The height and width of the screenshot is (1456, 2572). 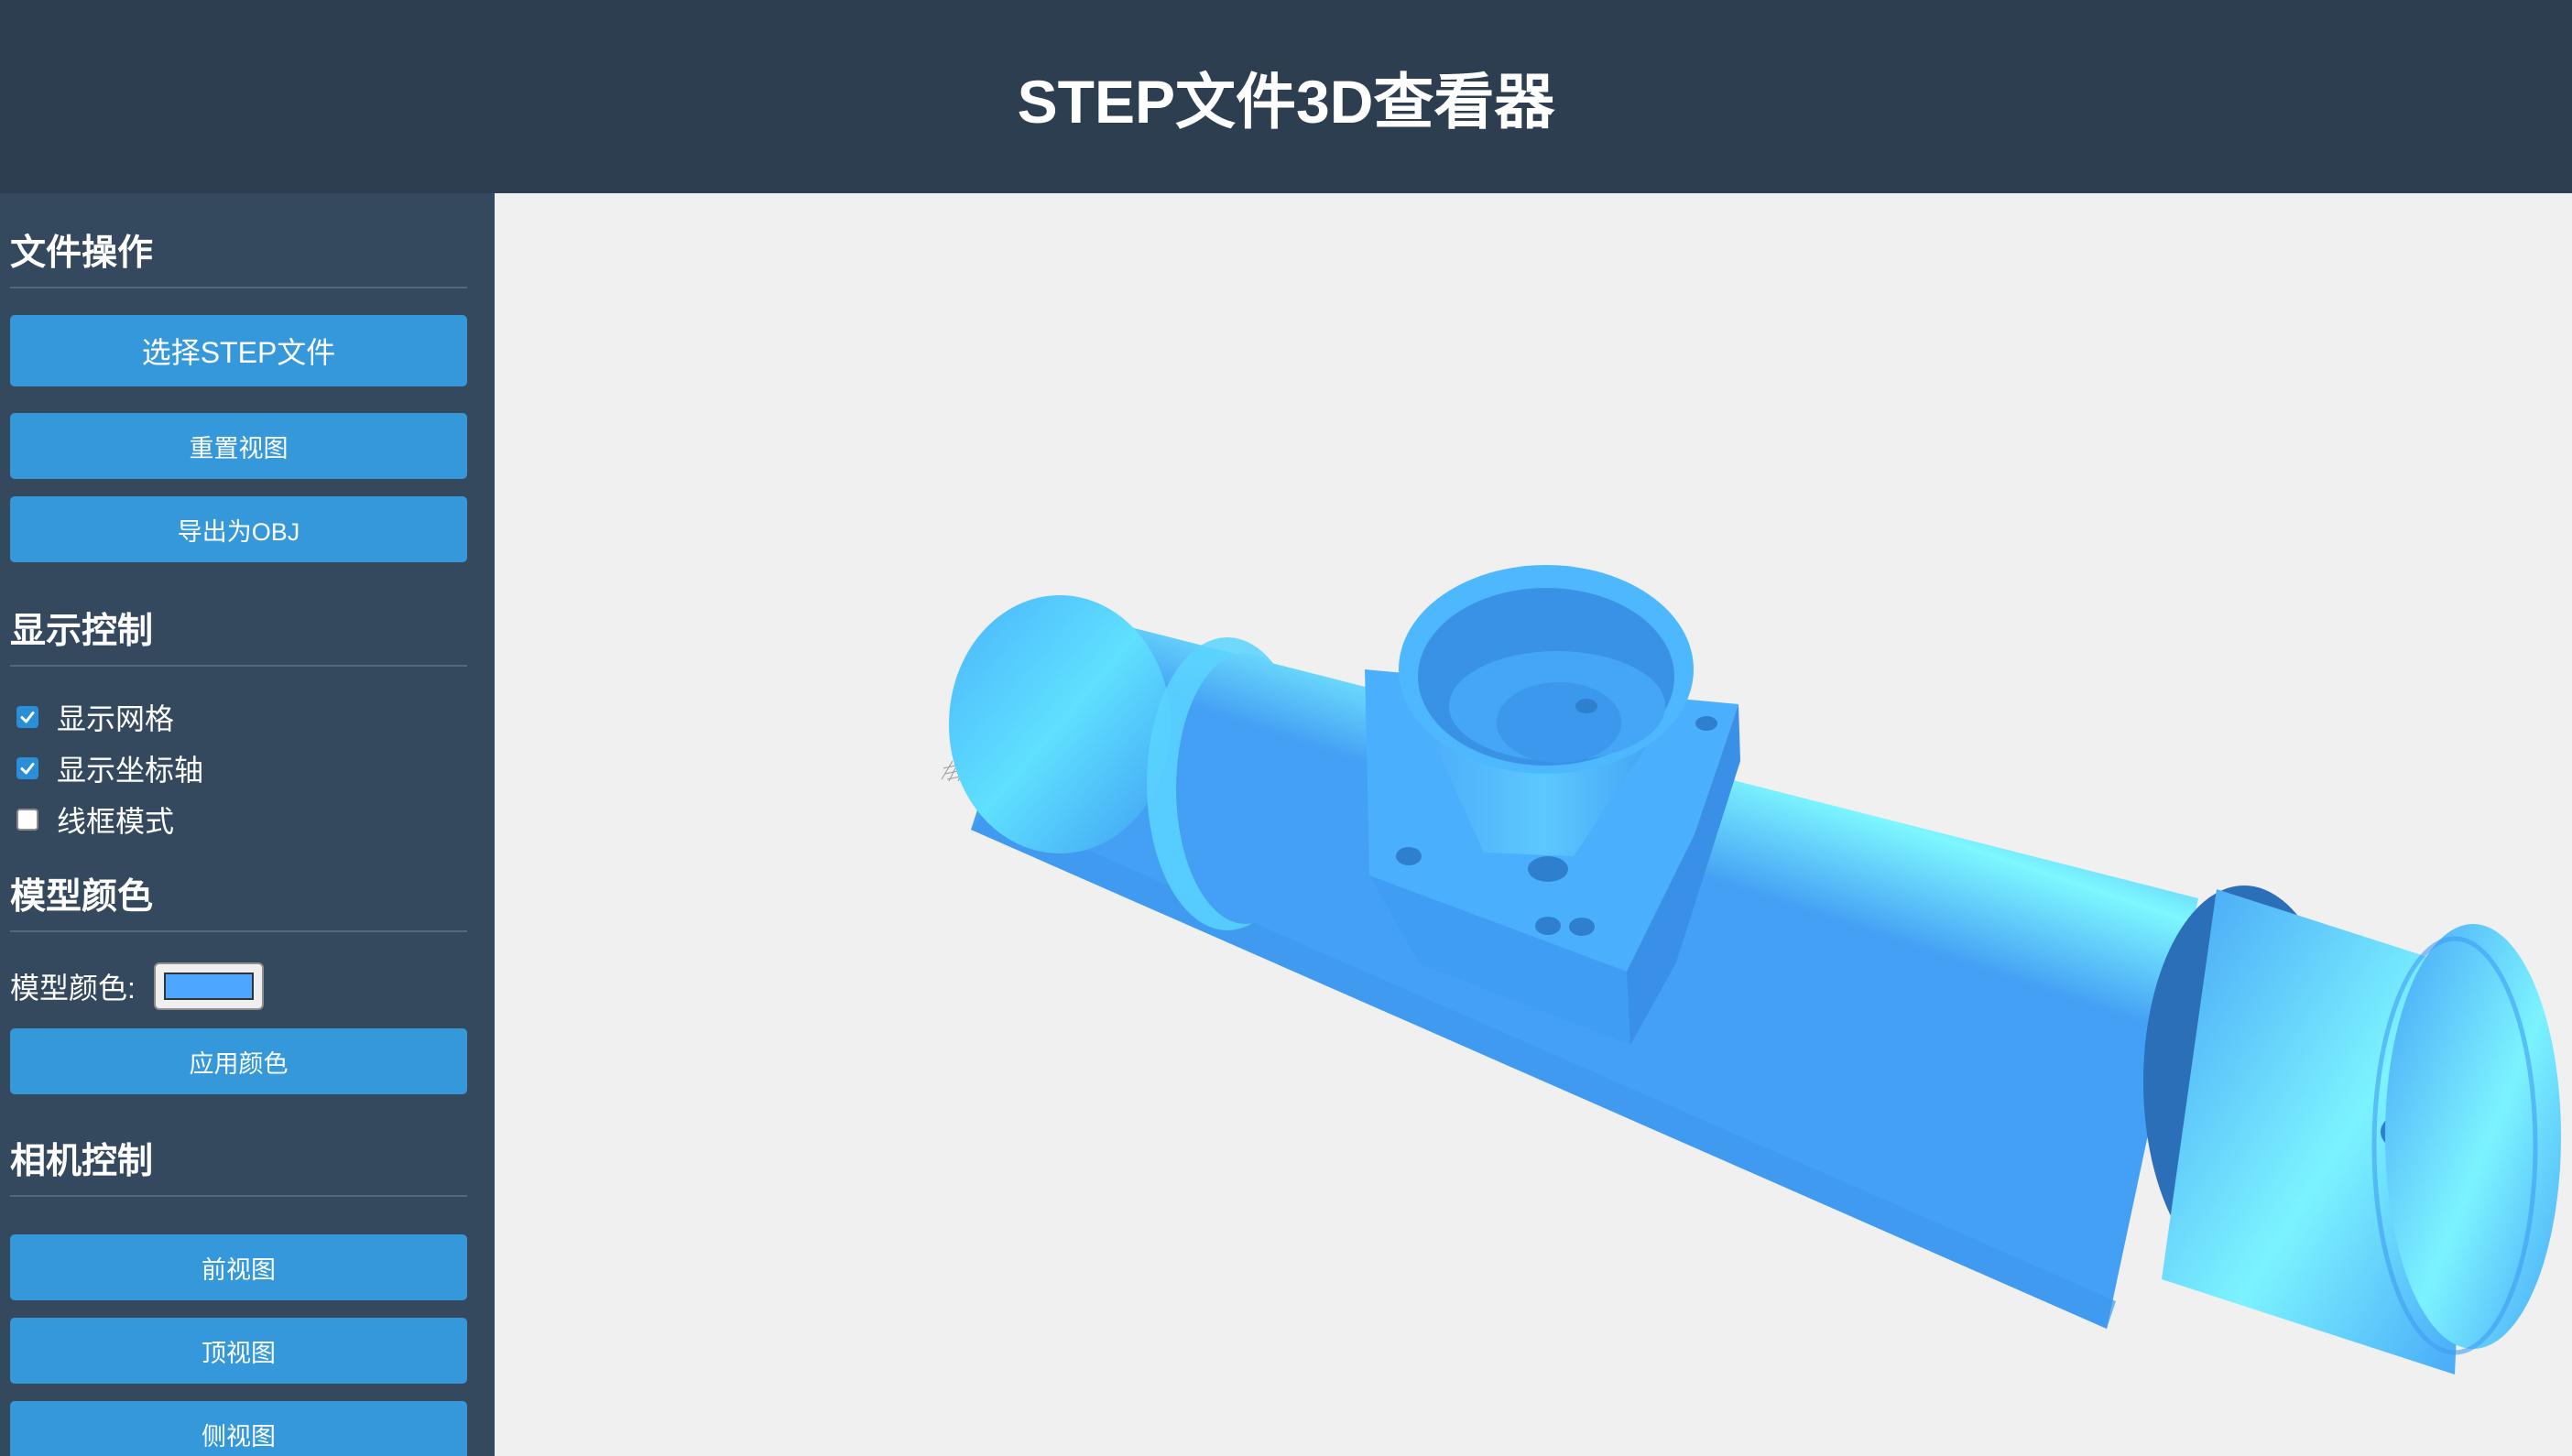 What do you see at coordinates (27, 820) in the screenshot?
I see `wireframe-checkbox` at bounding box center [27, 820].